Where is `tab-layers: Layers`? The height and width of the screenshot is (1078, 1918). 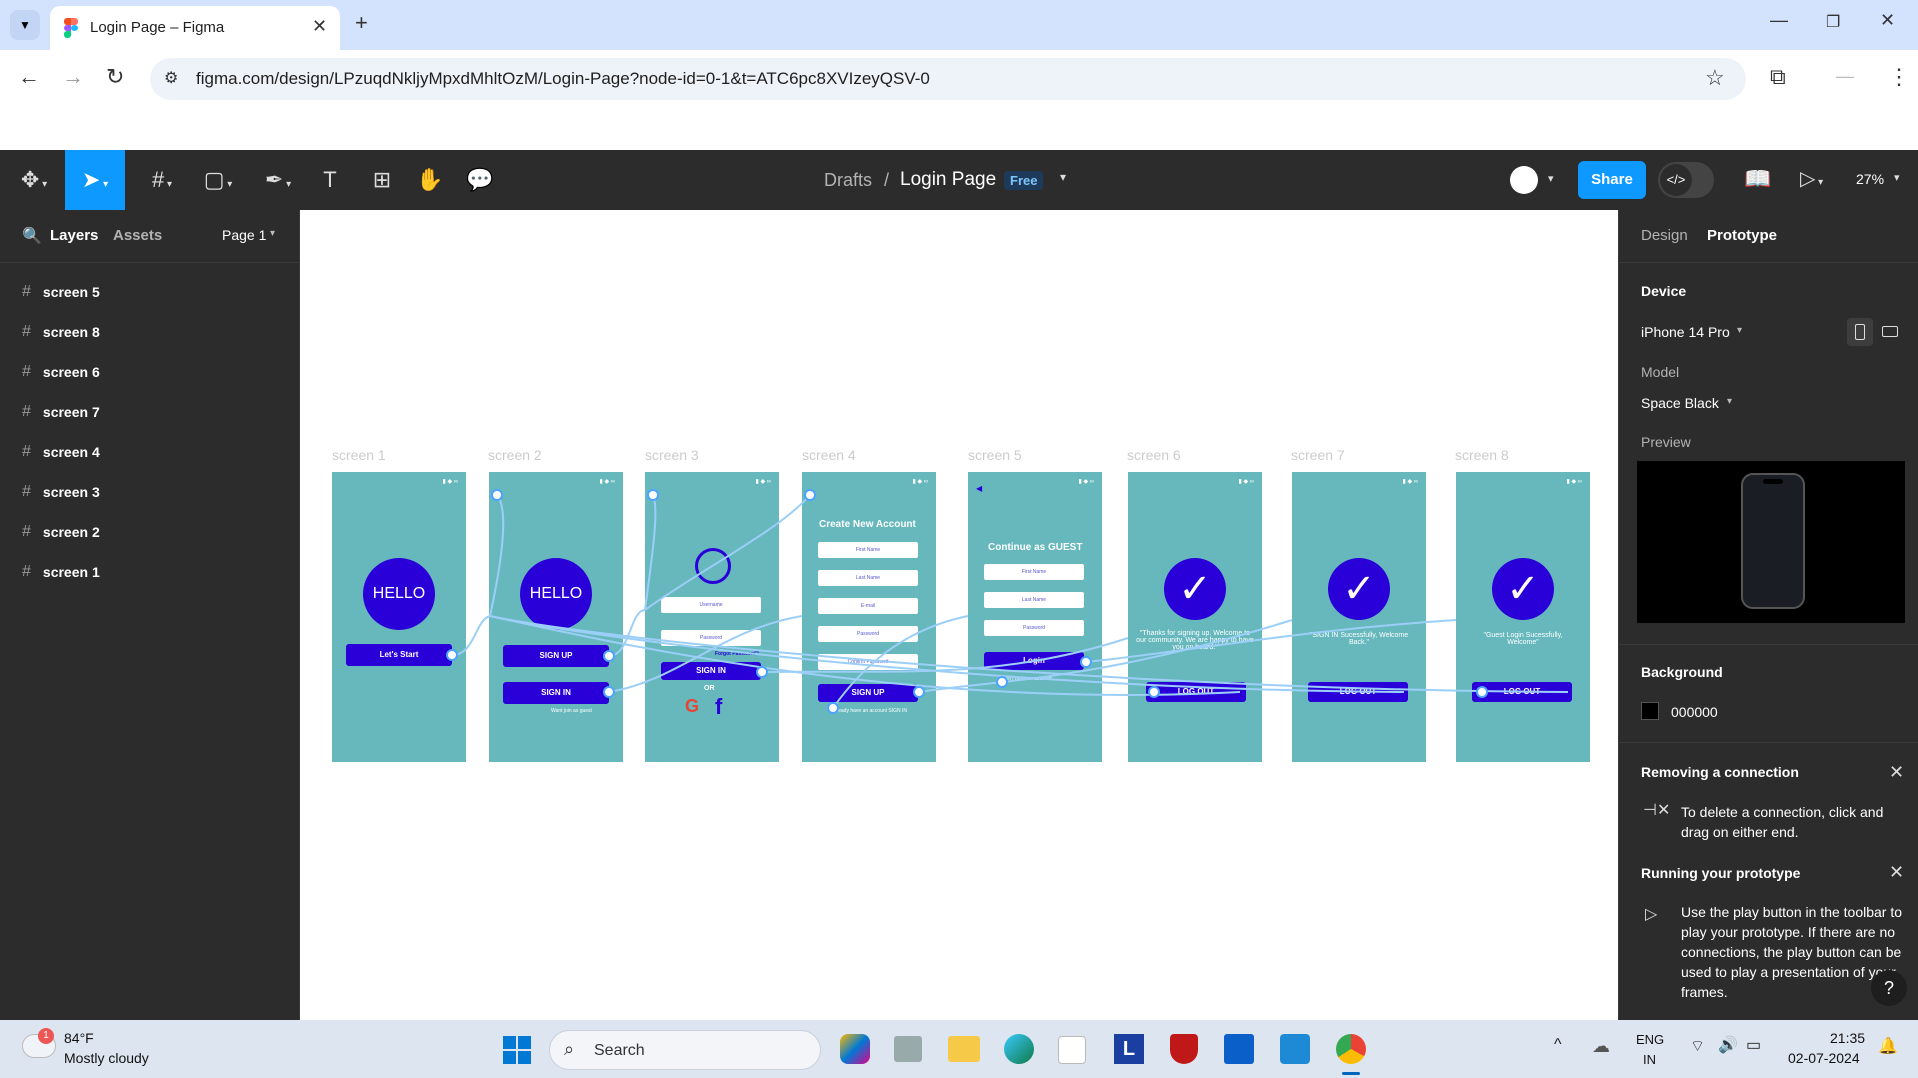
tab-layers: Layers is located at coordinates (74, 235).